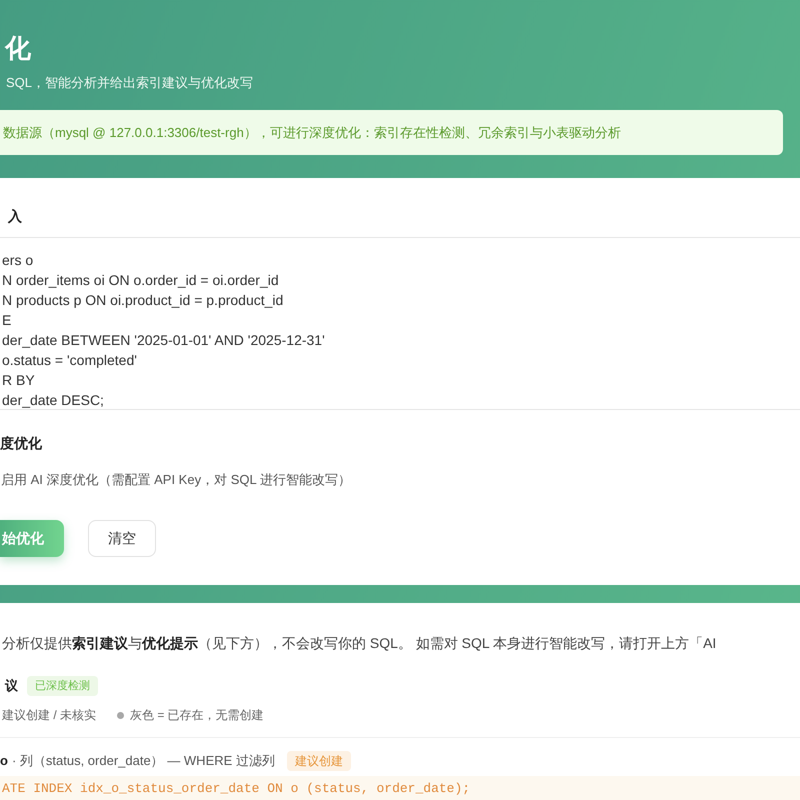  I want to click on deep-checked-badge: 已深度检测, so click(62, 686).